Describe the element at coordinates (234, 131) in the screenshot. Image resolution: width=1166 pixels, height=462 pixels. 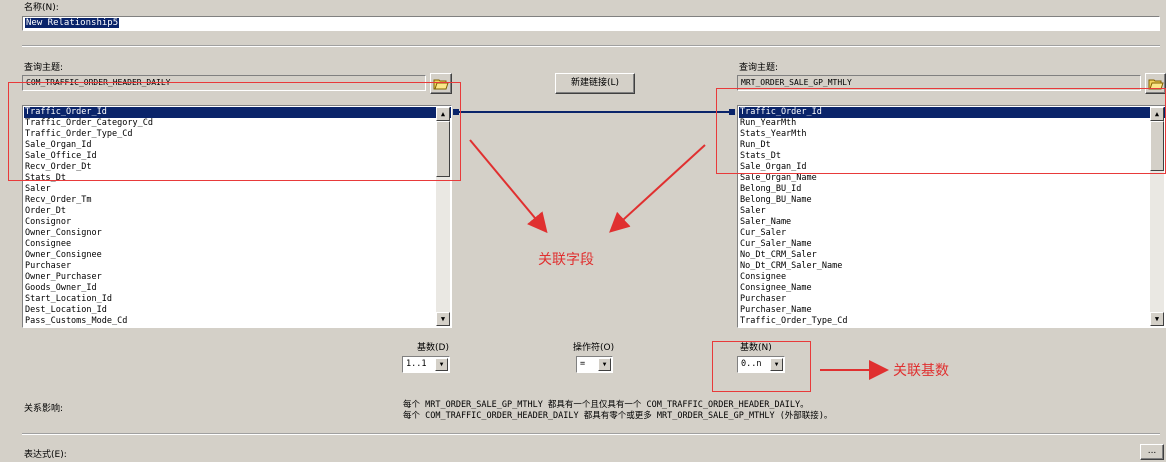
I see `annotation-box-left-fields` at that location.